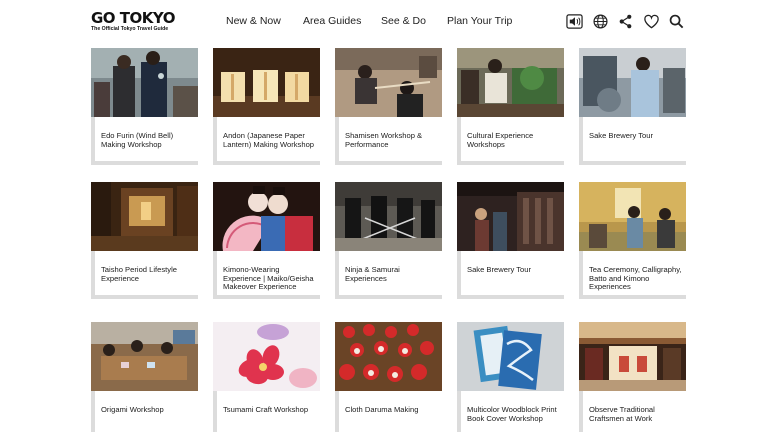  What do you see at coordinates (500, 140) in the screenshot?
I see `card-title: Cultural Experience Workshops` at bounding box center [500, 140].